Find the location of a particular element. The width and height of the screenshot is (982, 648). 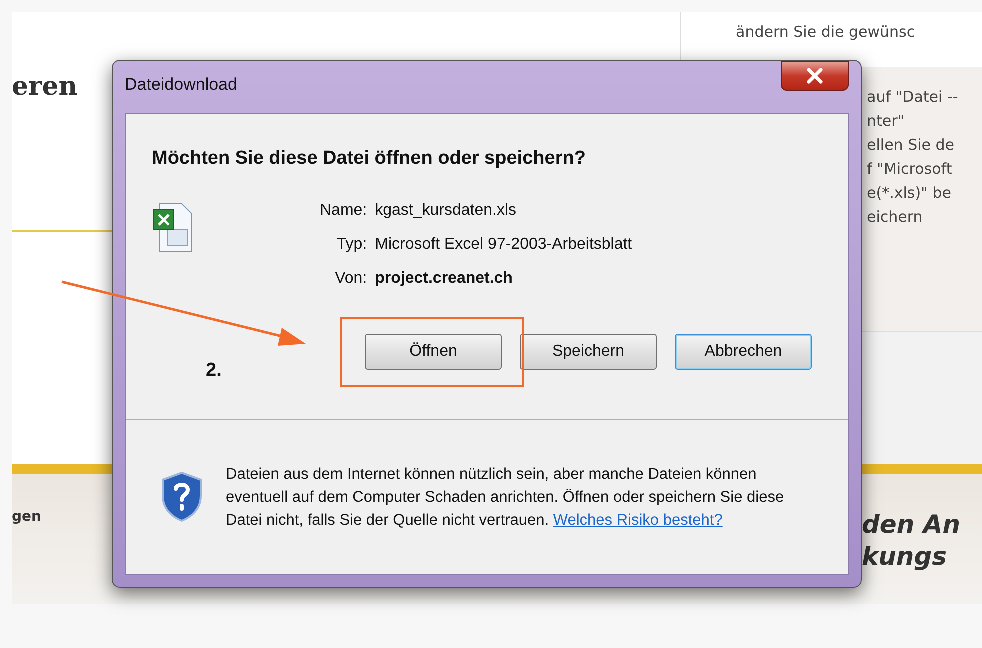

security-shield-icon is located at coordinates (182, 497).